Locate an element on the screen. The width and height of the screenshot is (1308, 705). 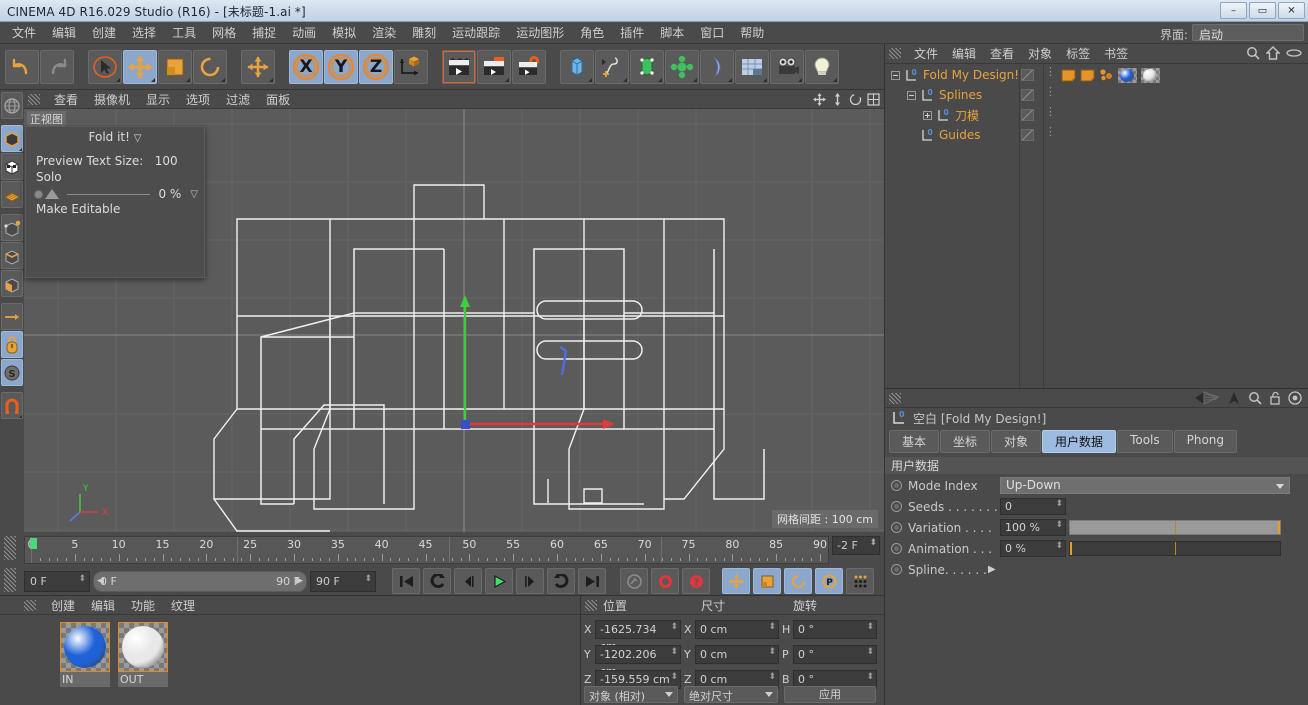
redo-button is located at coordinates (57, 66).